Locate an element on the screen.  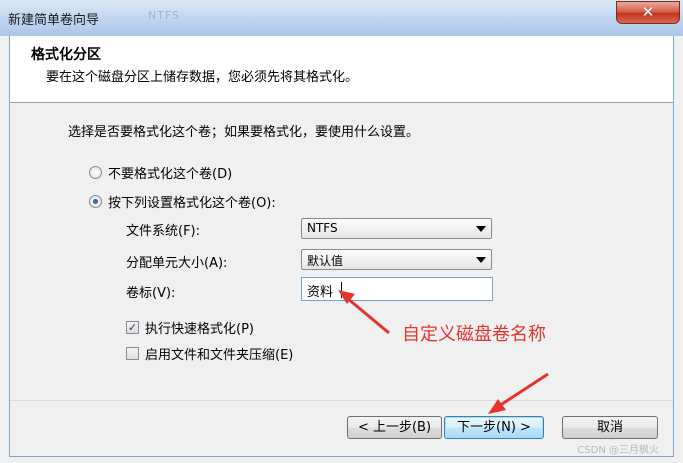
arrow-to-volume-label is located at coordinates (364, 312).